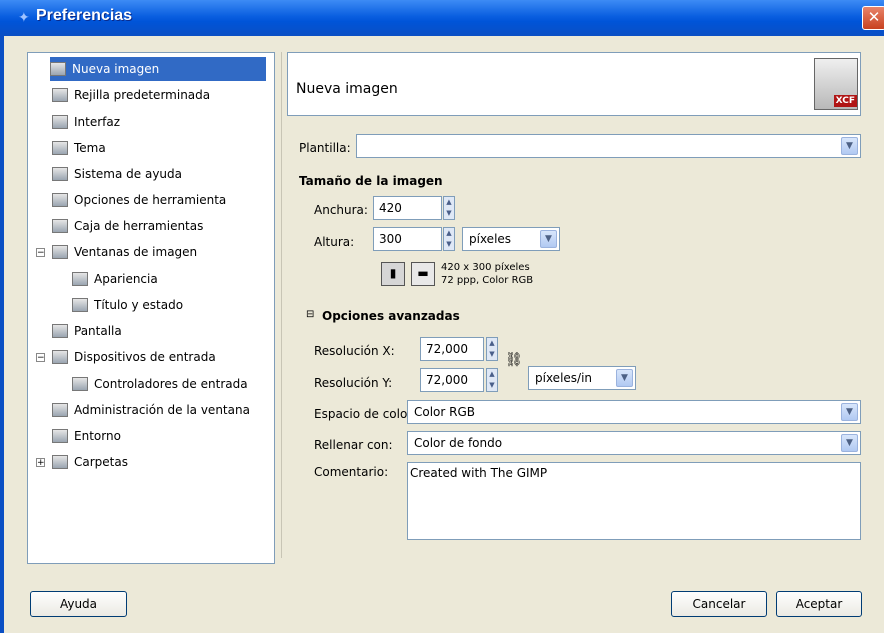 The image size is (884, 633). I want to click on size-info-resolution: 72 ppp, Color RGB, so click(487, 280).